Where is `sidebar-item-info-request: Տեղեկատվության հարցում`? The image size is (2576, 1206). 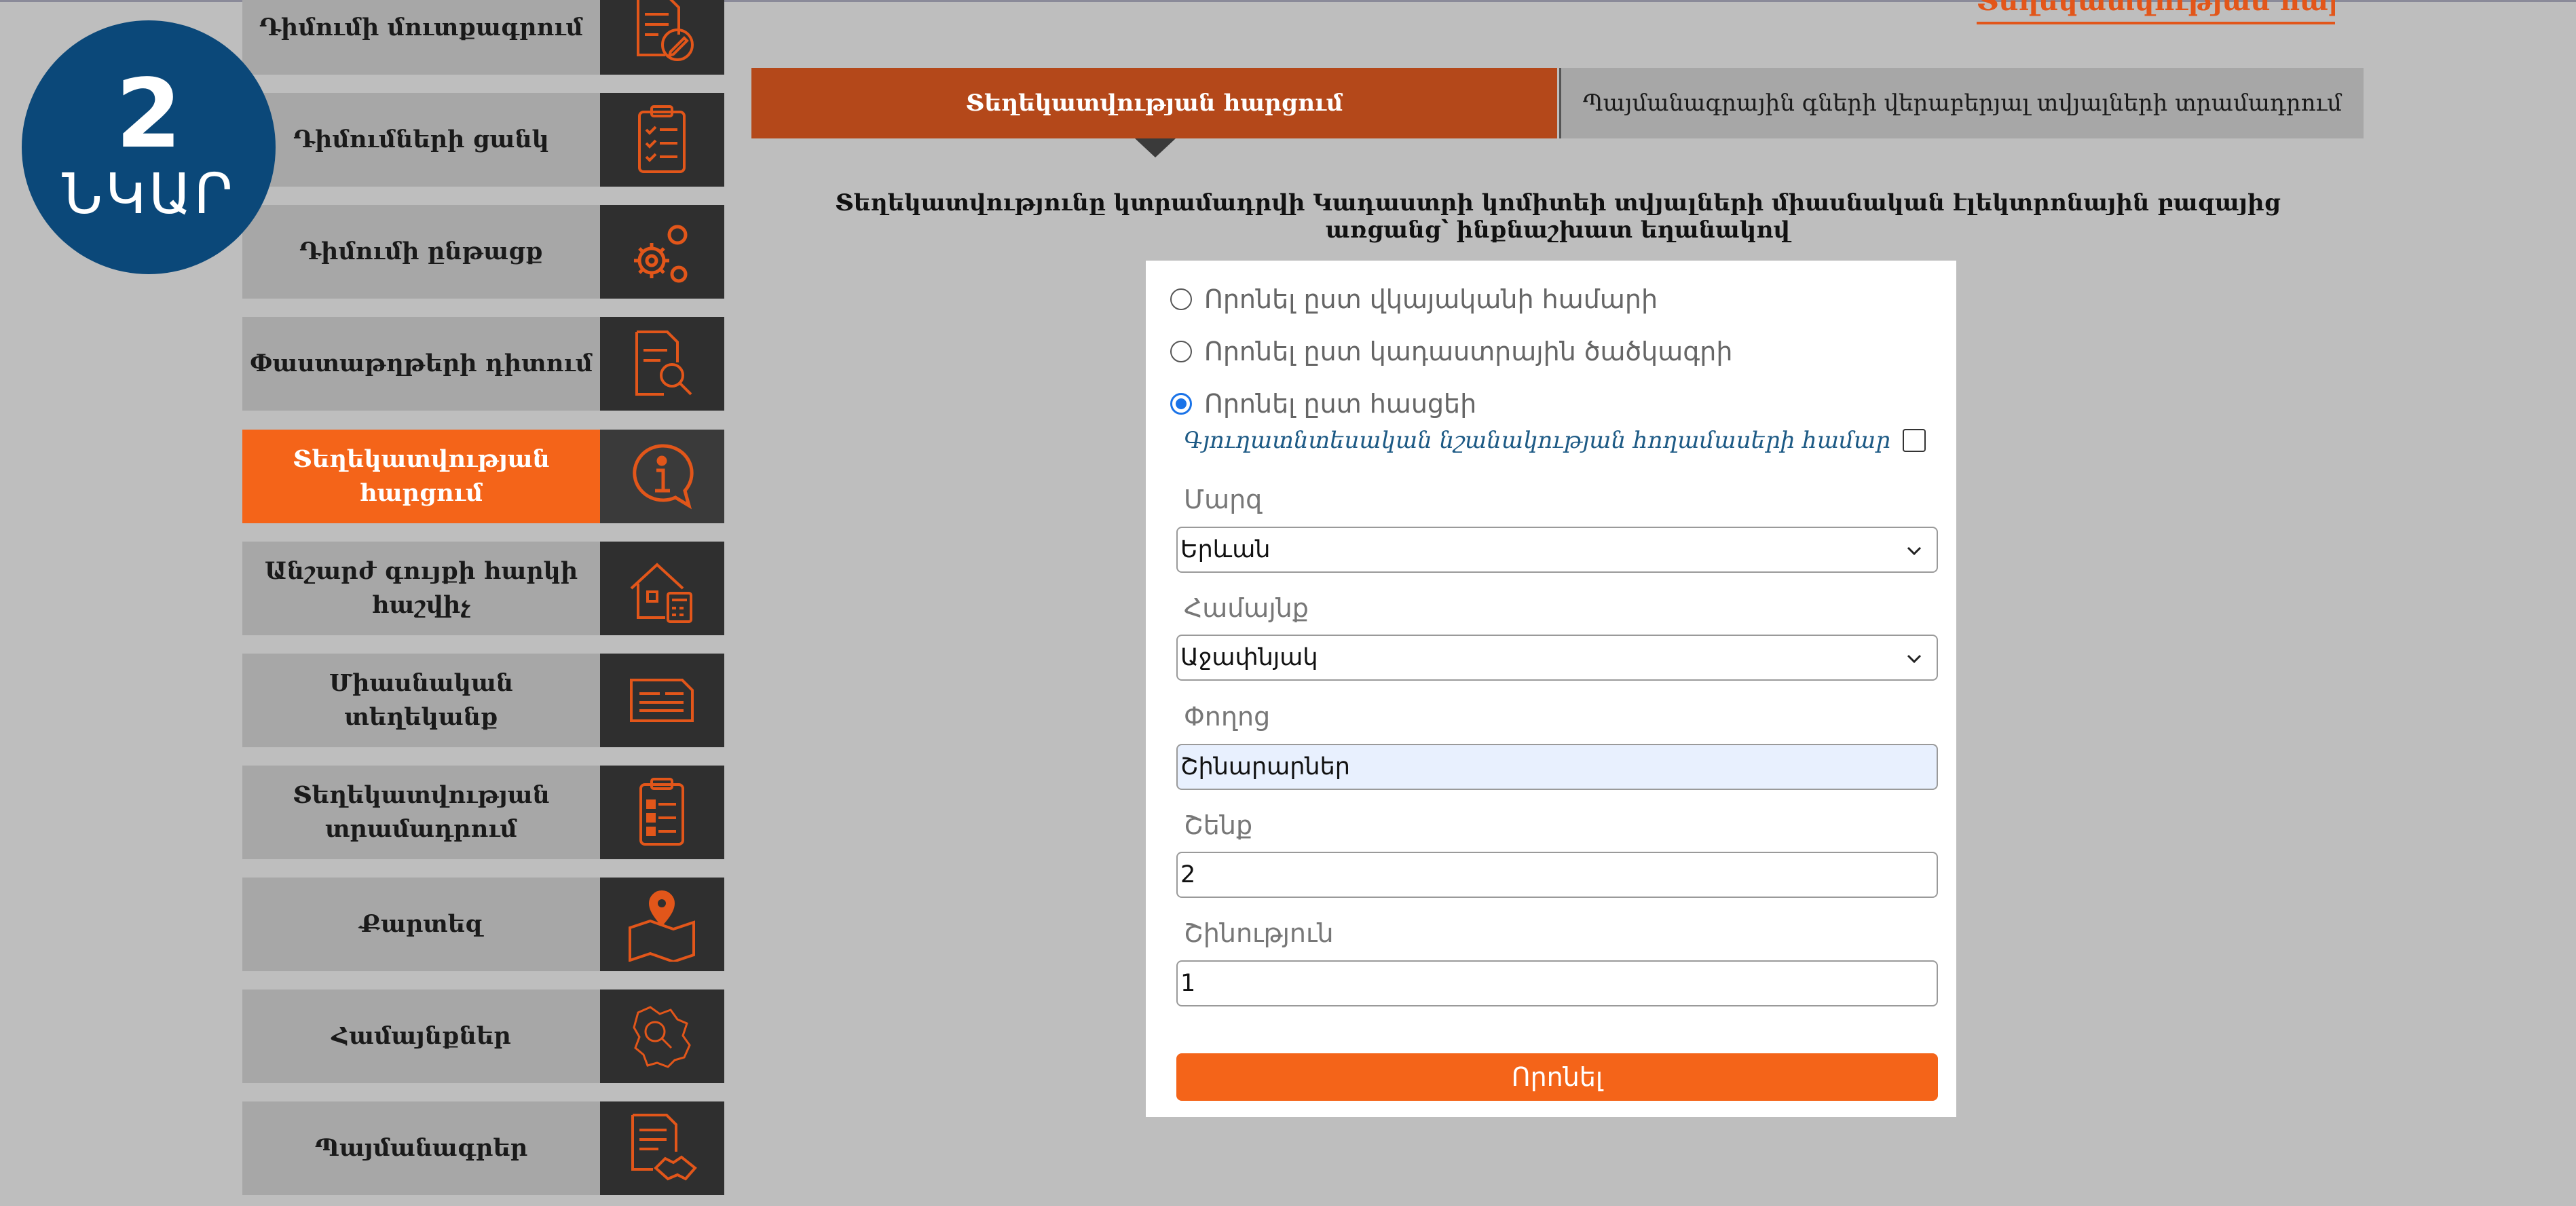 sidebar-item-info-request: Տեղեկատվության հարցում is located at coordinates (483, 476).